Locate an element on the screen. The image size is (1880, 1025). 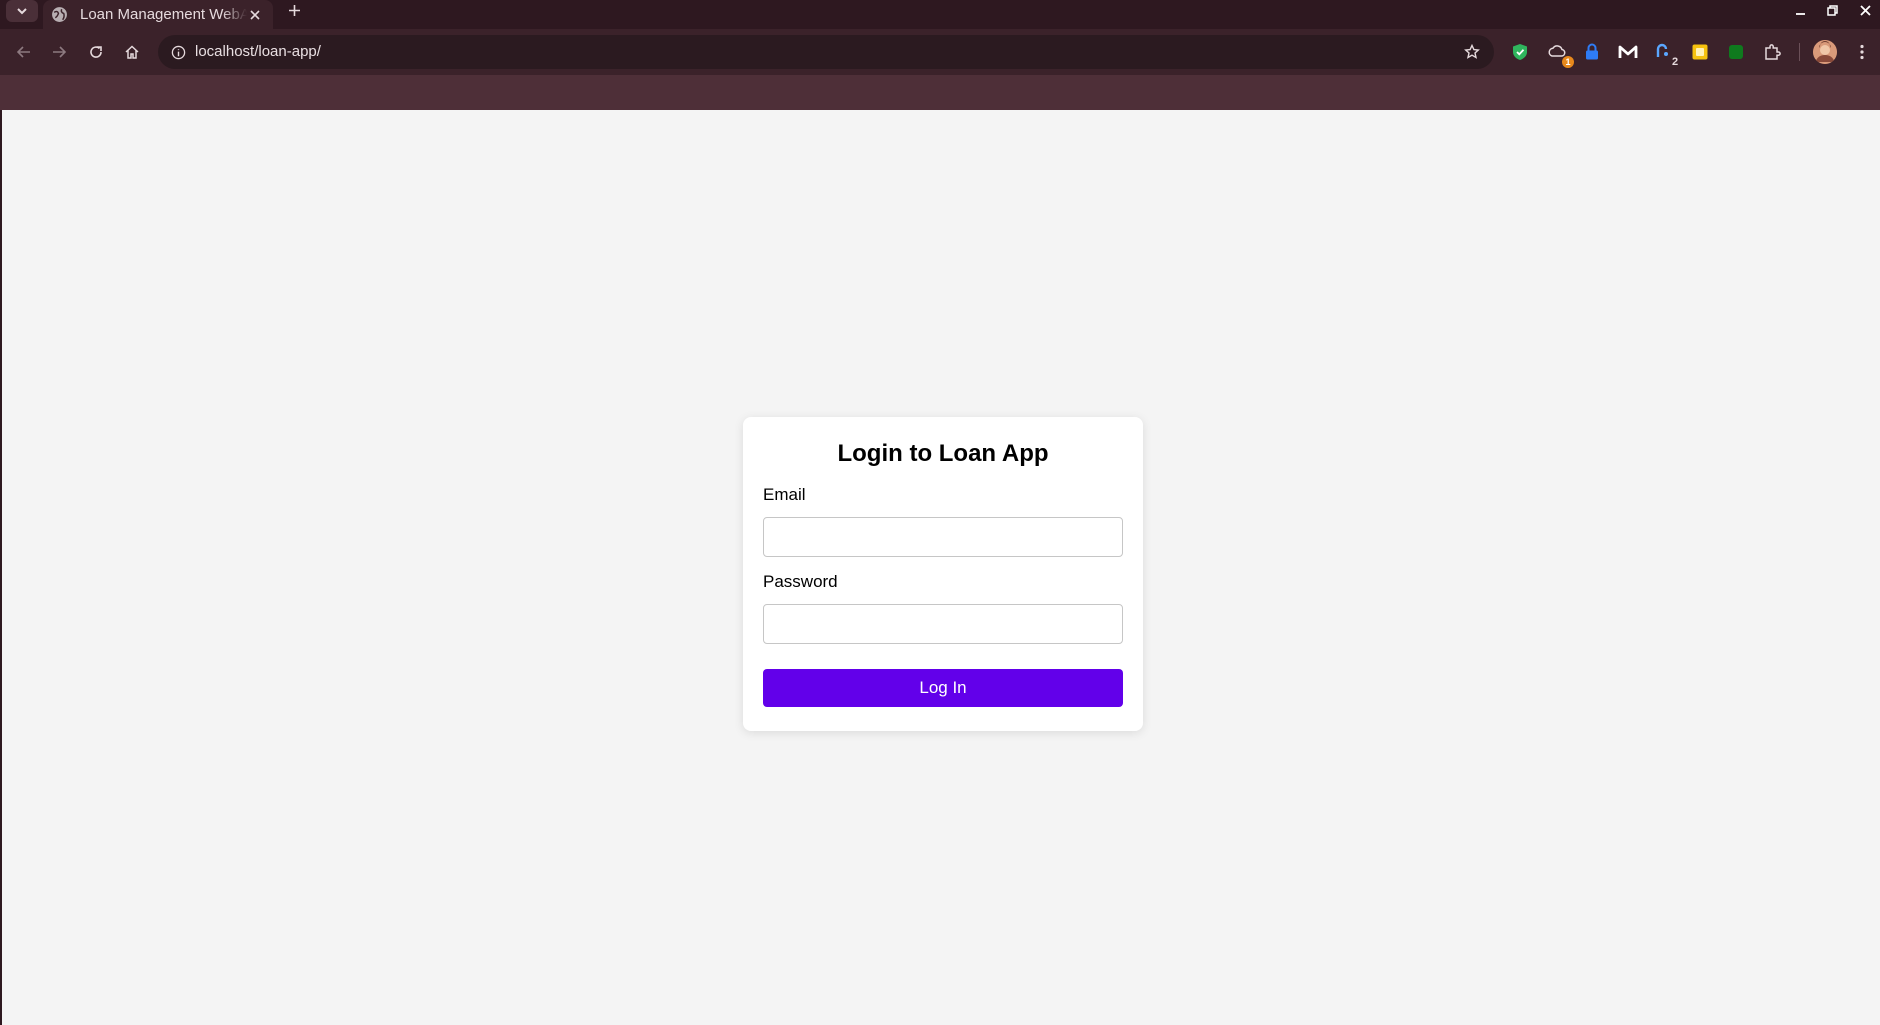
close-icon is located at coordinates (1865, 10).